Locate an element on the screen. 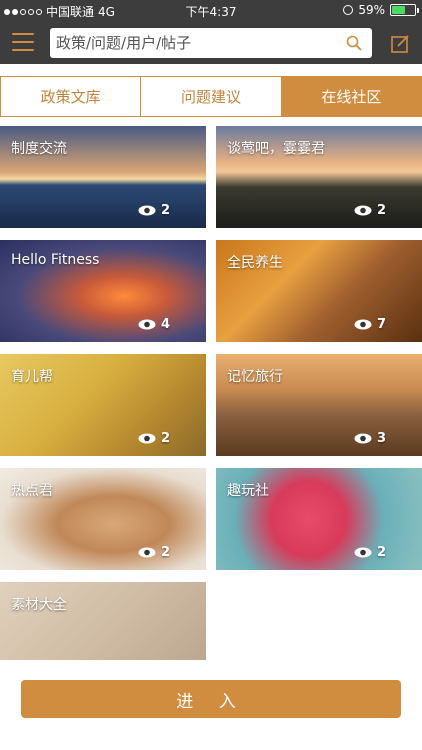 The width and height of the screenshot is (422, 750). category-tabs: 政策文库 问题建议 在线社区 is located at coordinates (211, 96).